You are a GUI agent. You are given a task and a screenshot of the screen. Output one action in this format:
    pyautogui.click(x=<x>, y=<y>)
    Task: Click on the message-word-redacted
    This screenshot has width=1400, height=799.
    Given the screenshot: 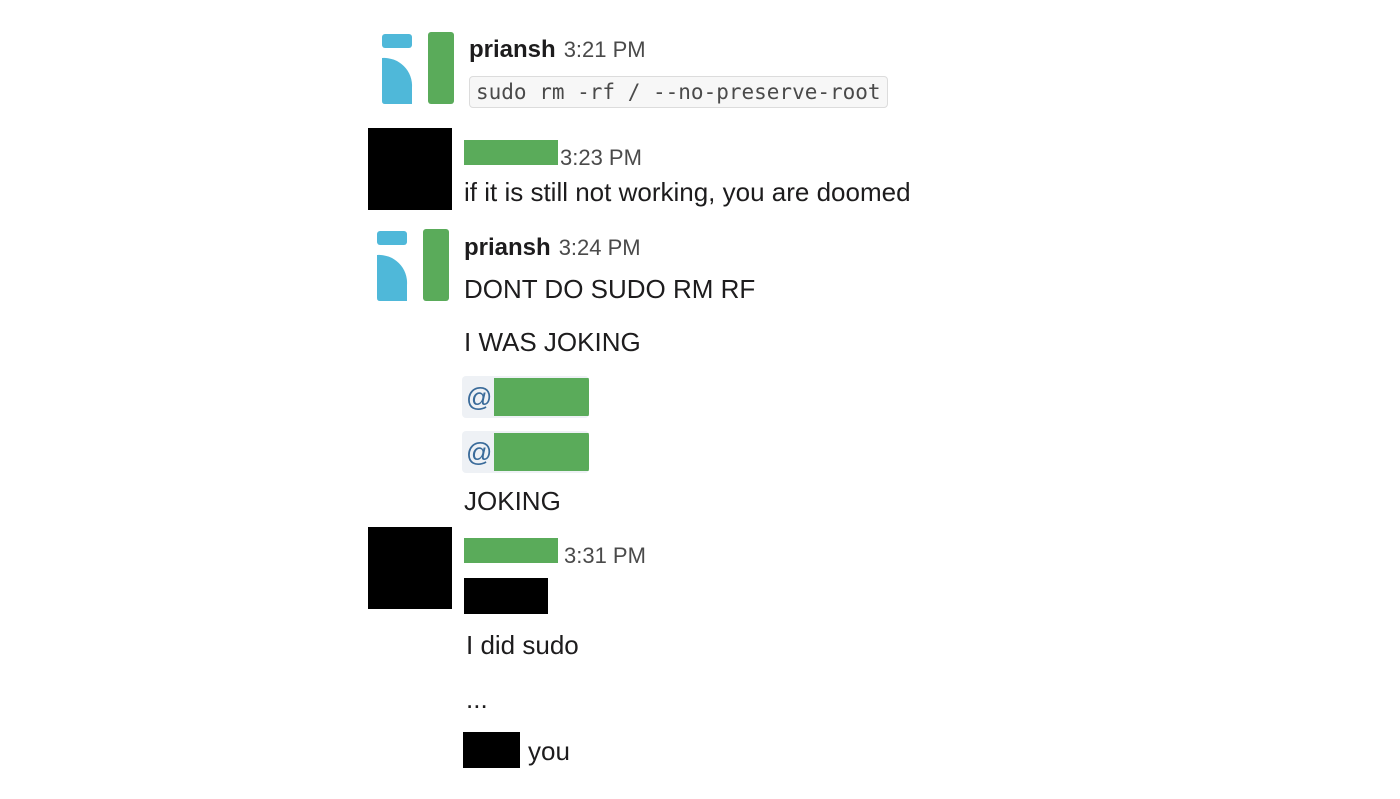 What is the action you would take?
    pyautogui.click(x=491, y=750)
    